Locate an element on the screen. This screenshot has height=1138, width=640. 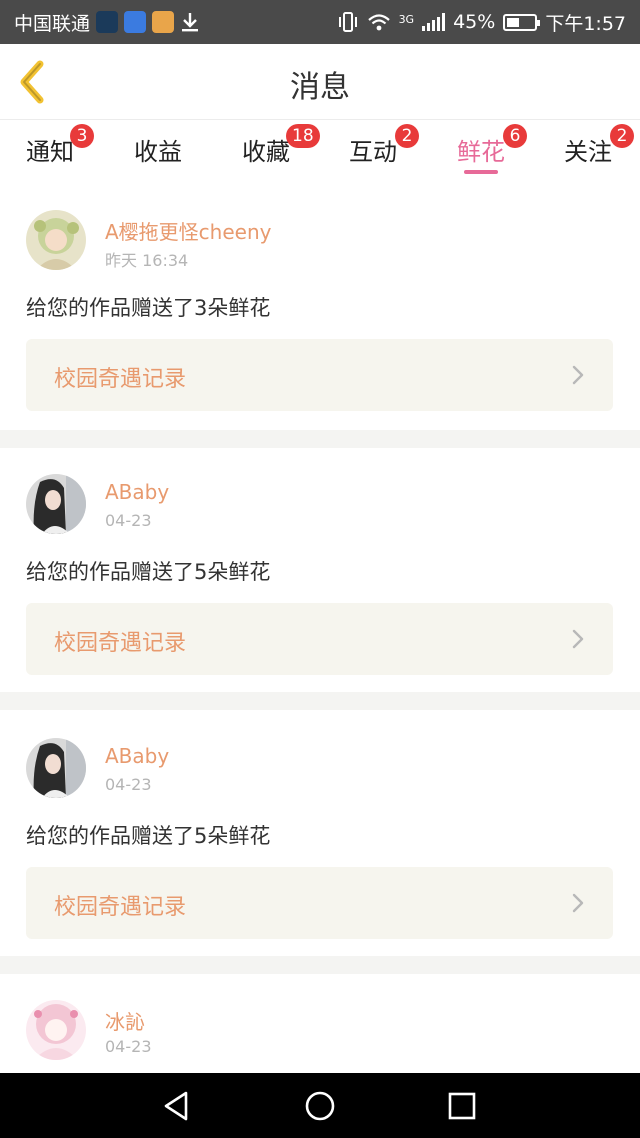
baidu-paw-icon is located at coordinates (135, 22).